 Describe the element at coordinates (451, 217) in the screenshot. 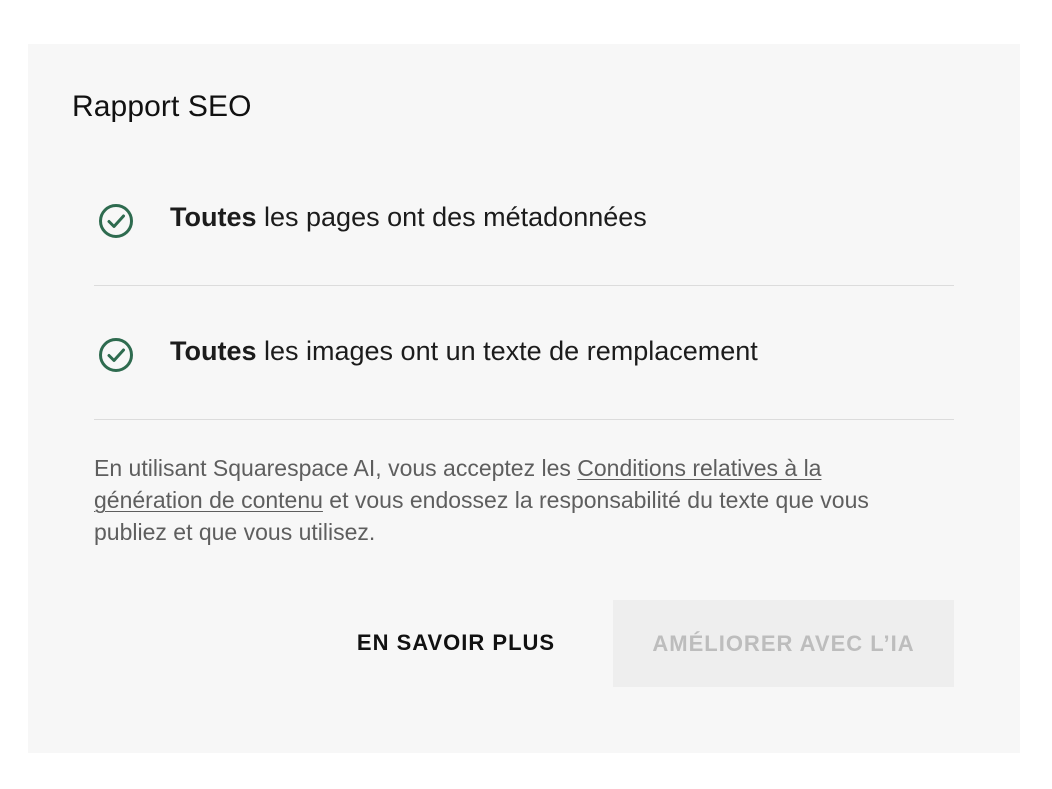

I see `check-item-rest: les pages ont des métadonnées` at that location.